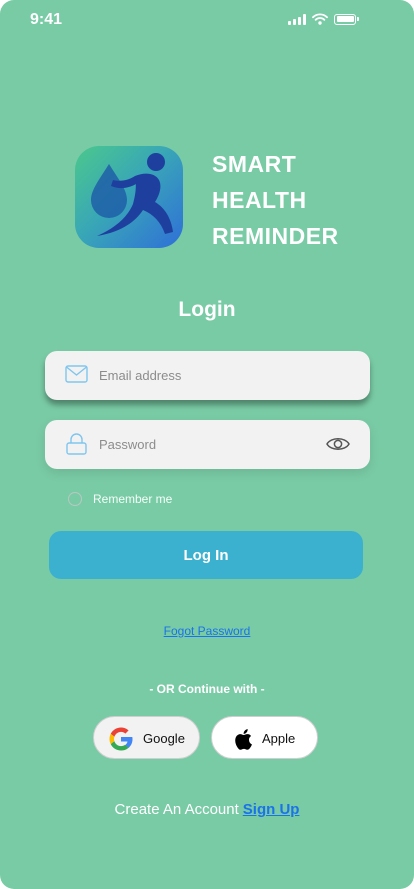 The width and height of the screenshot is (414, 889). What do you see at coordinates (259, 200) in the screenshot?
I see `app-title-line-2: HEALTH` at bounding box center [259, 200].